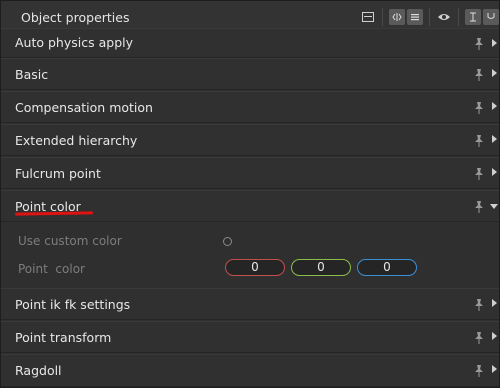 Image resolution: width=500 pixels, height=388 pixels. What do you see at coordinates (387, 267) in the screenshot?
I see `point-color-b-field: 0` at bounding box center [387, 267].